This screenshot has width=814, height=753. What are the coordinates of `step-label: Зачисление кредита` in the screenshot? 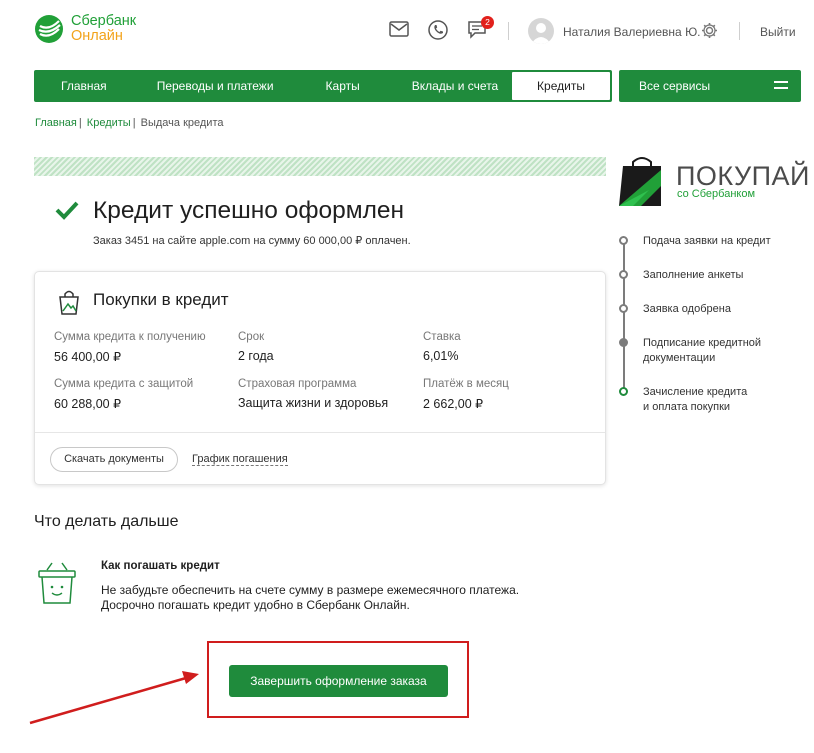 It's located at (695, 392).